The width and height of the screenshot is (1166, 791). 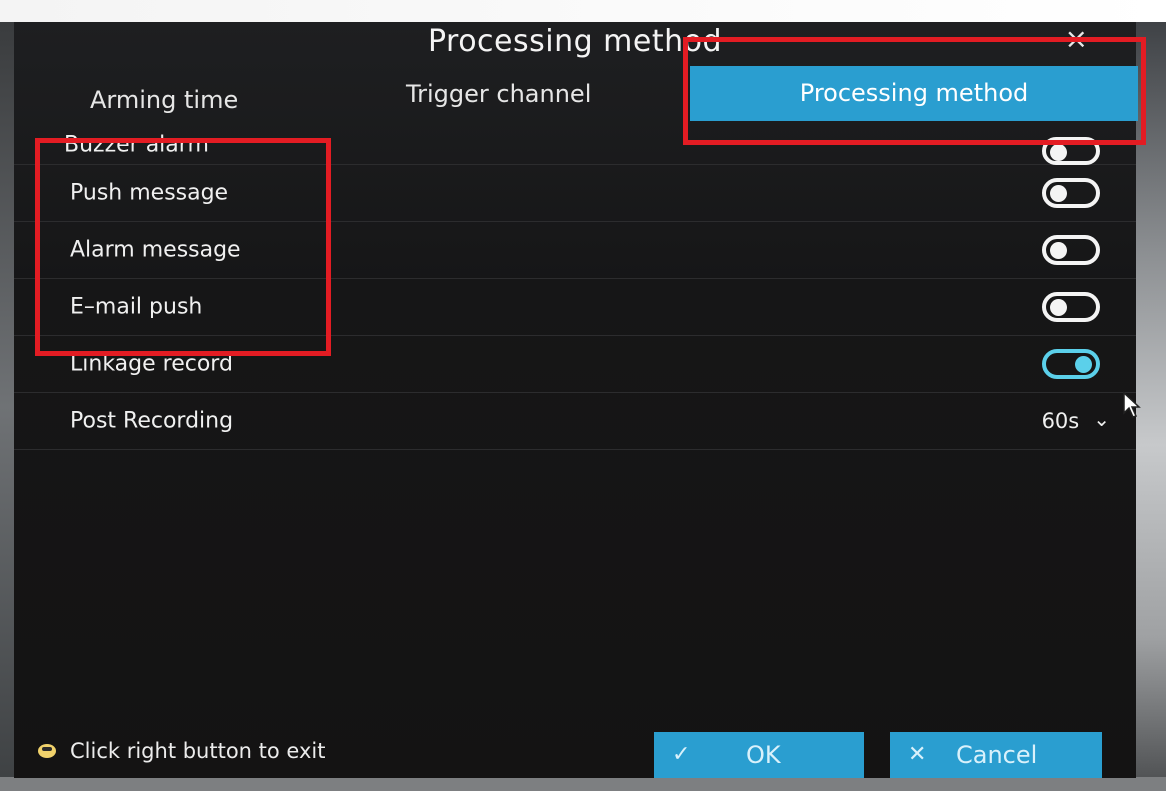 I want to click on cancel-button: ✕ Cancel, so click(x=996, y=755).